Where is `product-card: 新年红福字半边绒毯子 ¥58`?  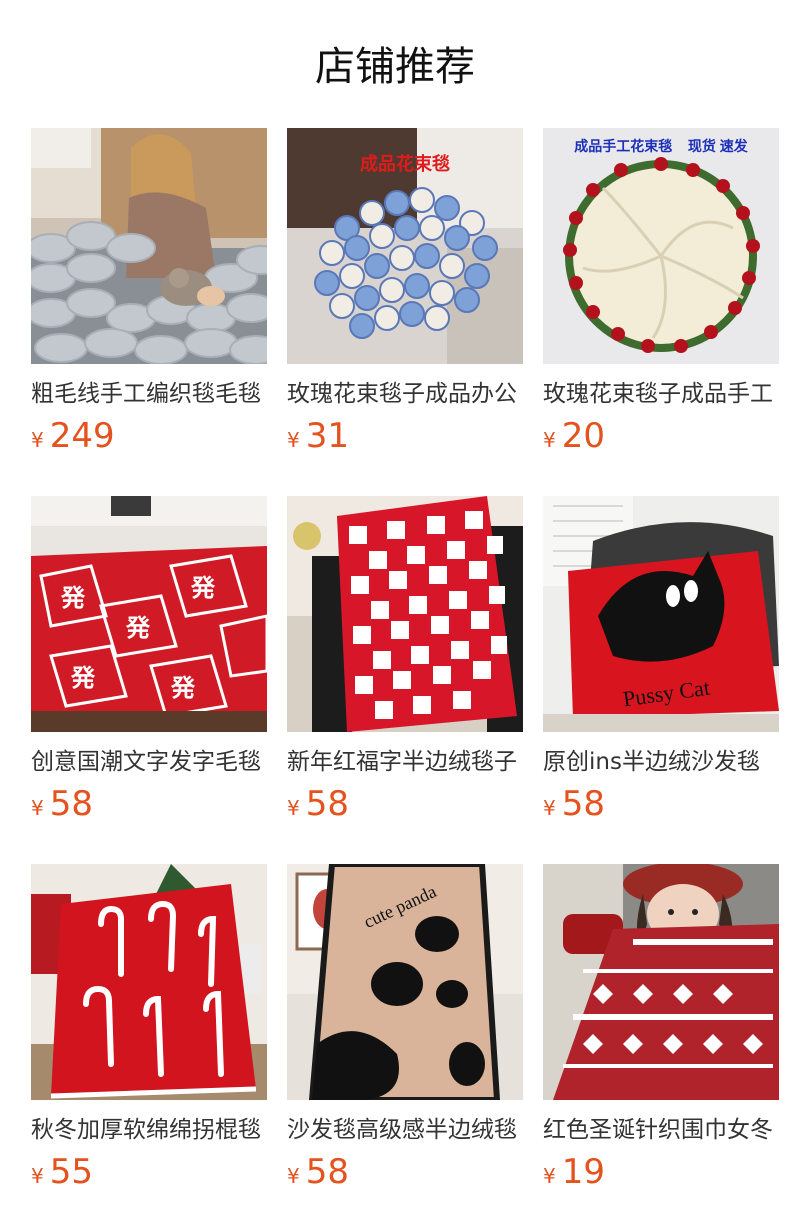
product-card: 新年红福字半边绒毯子 ¥58 is located at coordinates (405, 680).